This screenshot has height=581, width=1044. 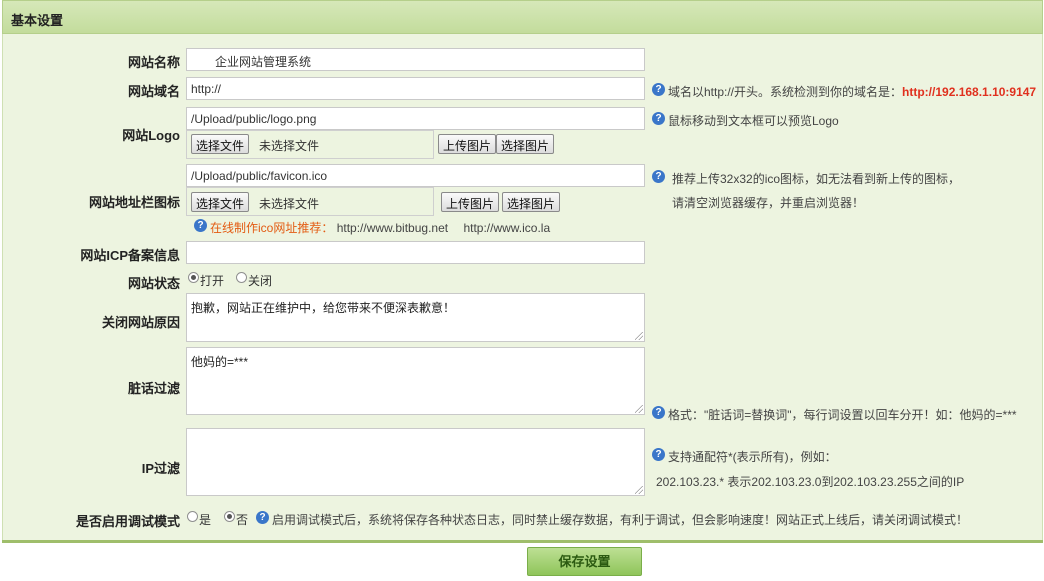 What do you see at coordinates (525, 144) in the screenshot?
I see `logo-select-button: 选择图片` at bounding box center [525, 144].